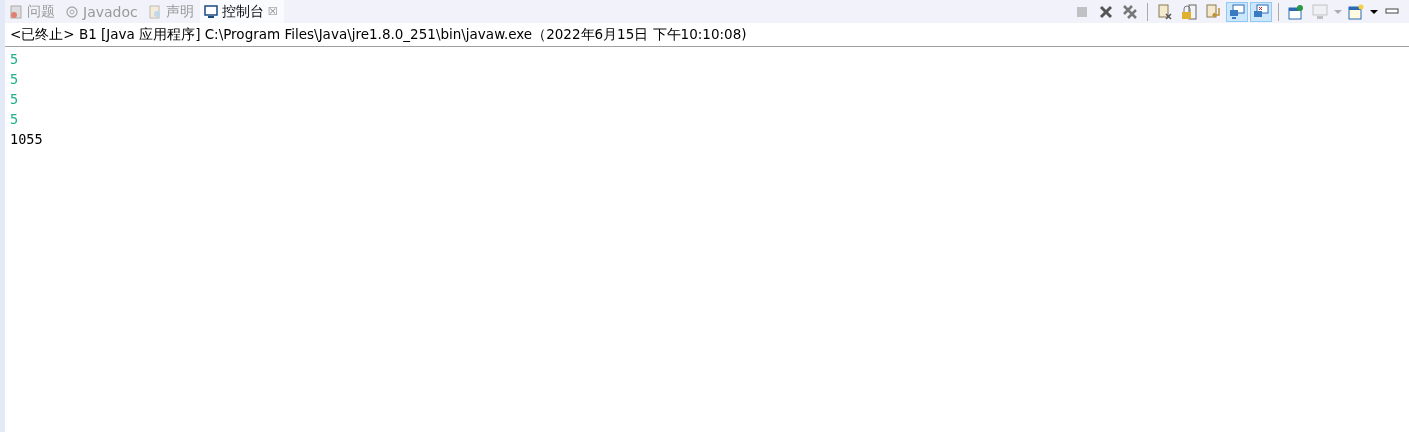 The width and height of the screenshot is (1409, 432). Describe the element at coordinates (16, 11) in the screenshot. I see `problems-icon` at that location.